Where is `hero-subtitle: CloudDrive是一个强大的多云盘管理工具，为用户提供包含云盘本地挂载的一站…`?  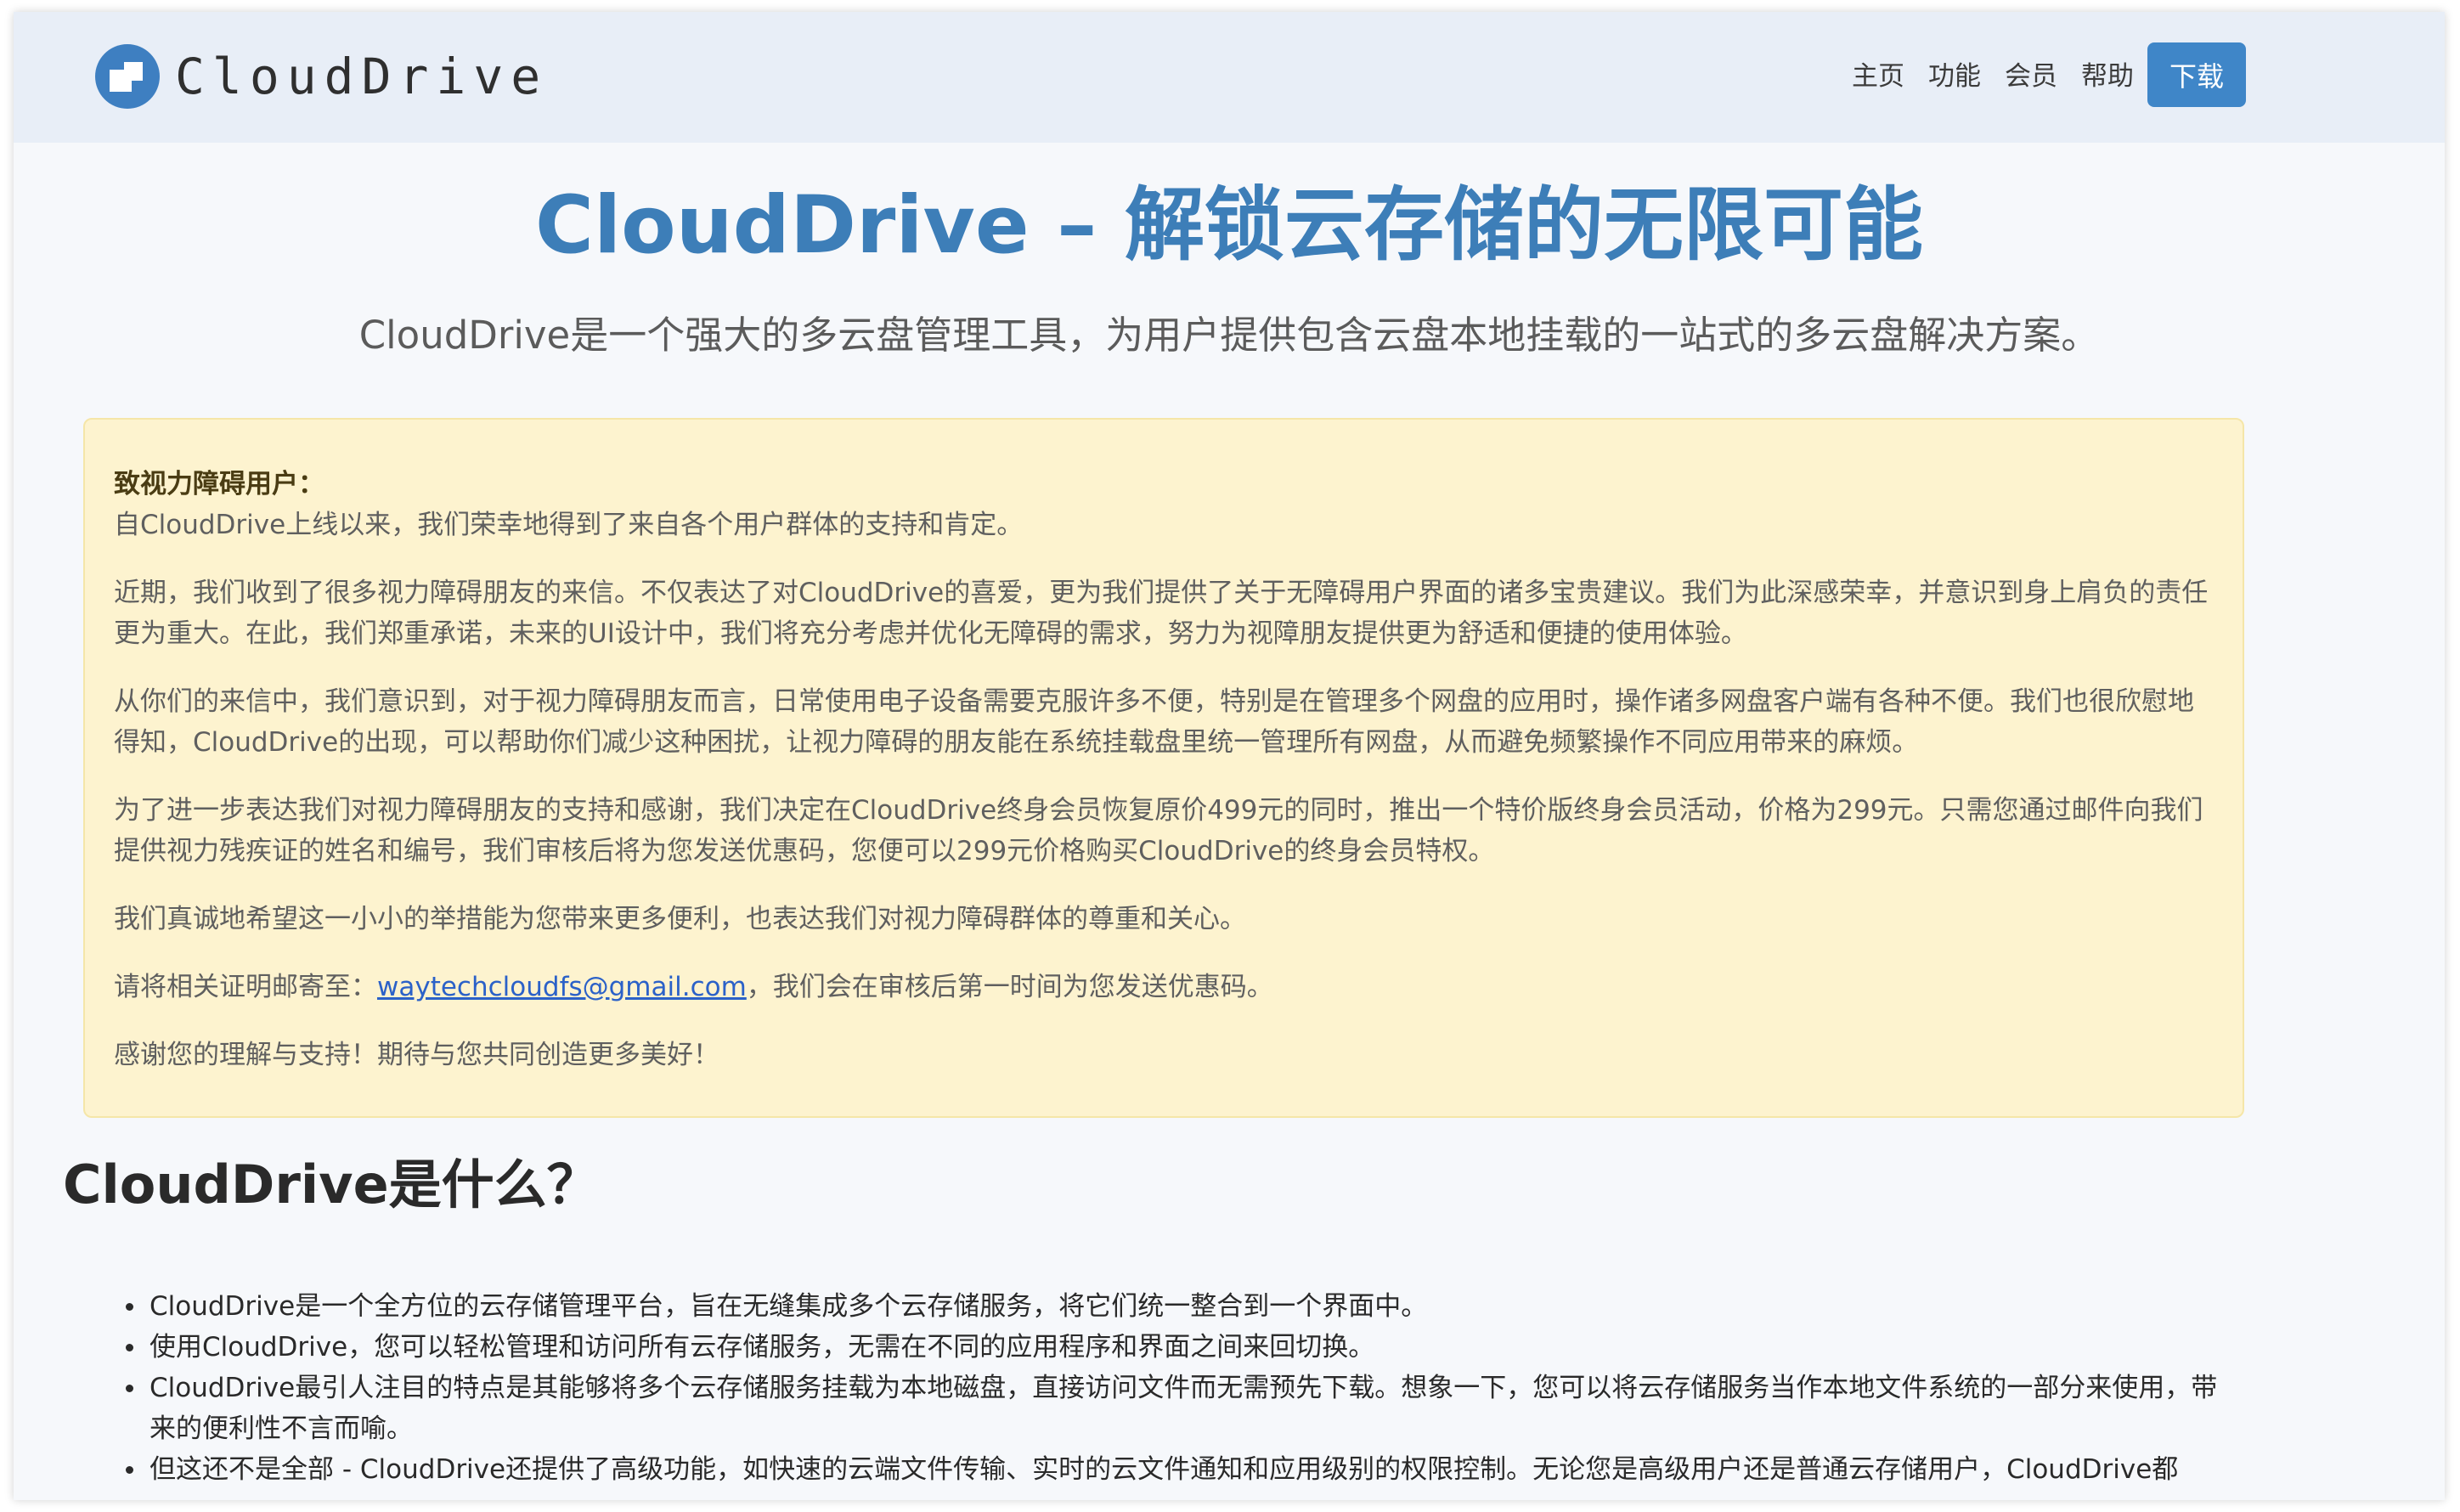 hero-subtitle: CloudDrive是一个强大的多云盘管理工具，为用户提供包含云盘本地挂载的一站… is located at coordinates (1229, 335).